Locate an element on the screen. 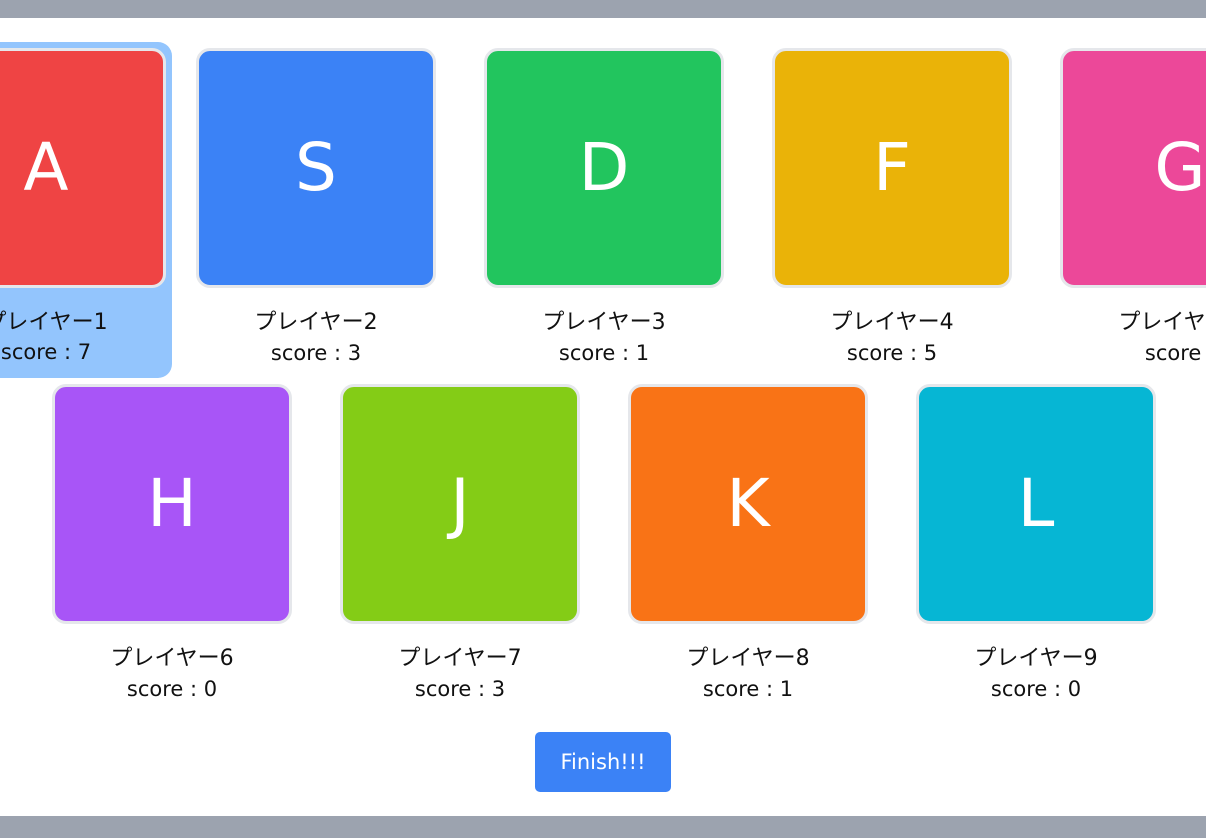 This screenshot has height=838, width=1206. key-label: A is located at coordinates (46, 167).